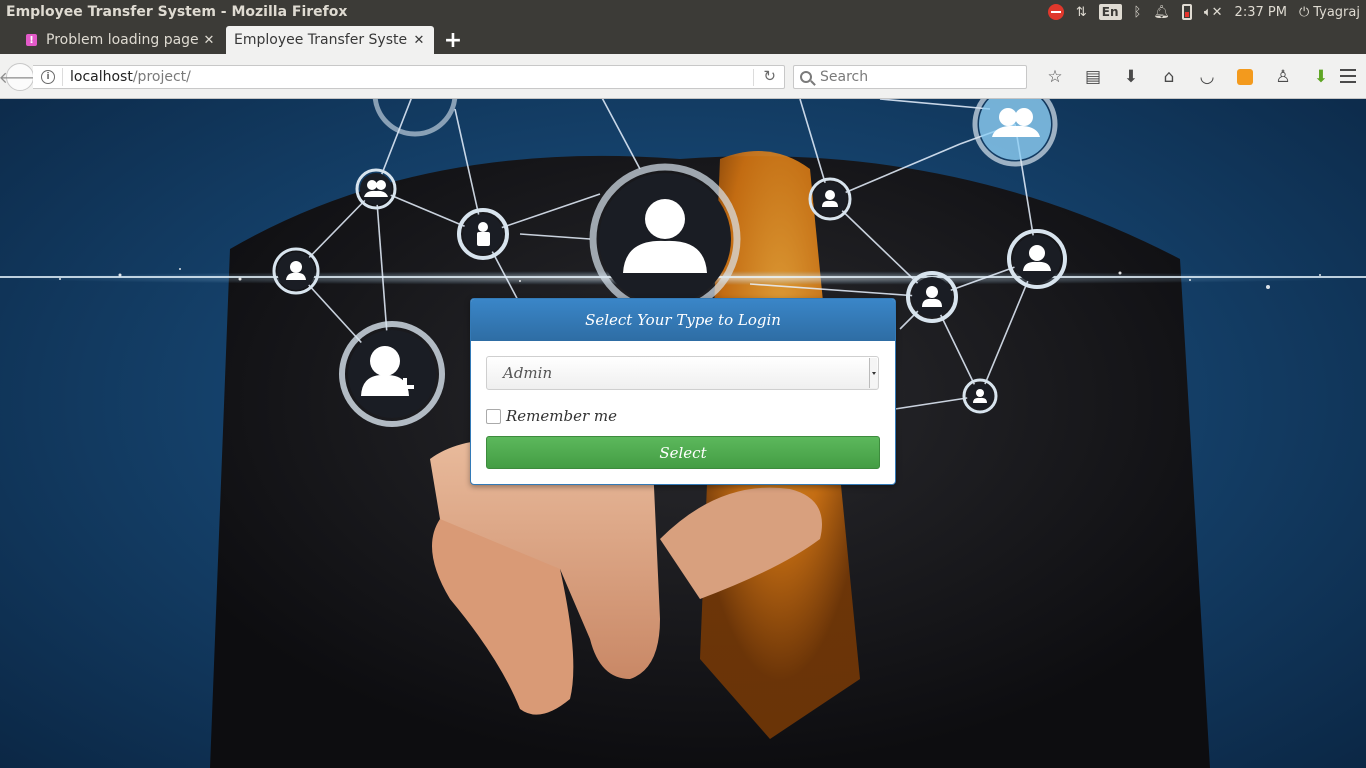 The image size is (1366, 768). I want to click on remember-me-row: Remember me, so click(683, 416).